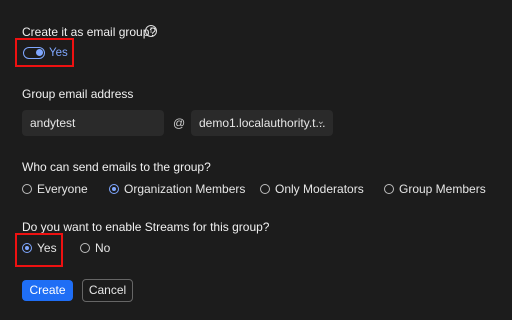  What do you see at coordinates (58, 53) in the screenshot?
I see `email-group-toggle-label: Yes` at bounding box center [58, 53].